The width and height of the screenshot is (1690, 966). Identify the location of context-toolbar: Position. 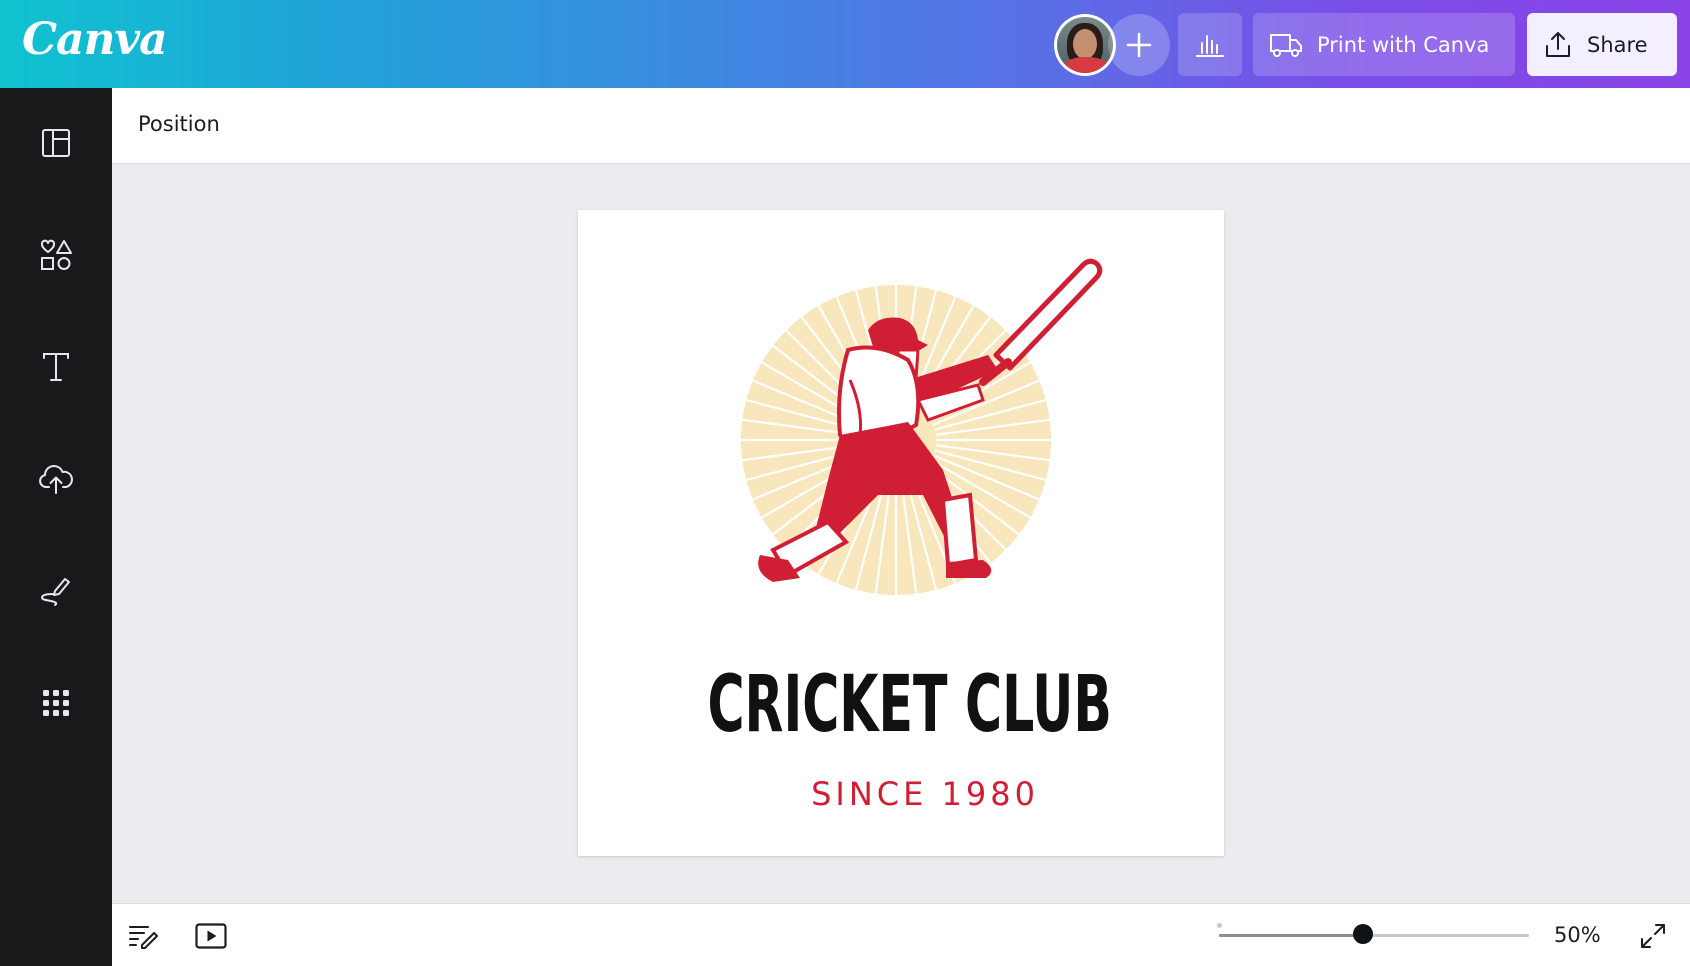
(901, 126).